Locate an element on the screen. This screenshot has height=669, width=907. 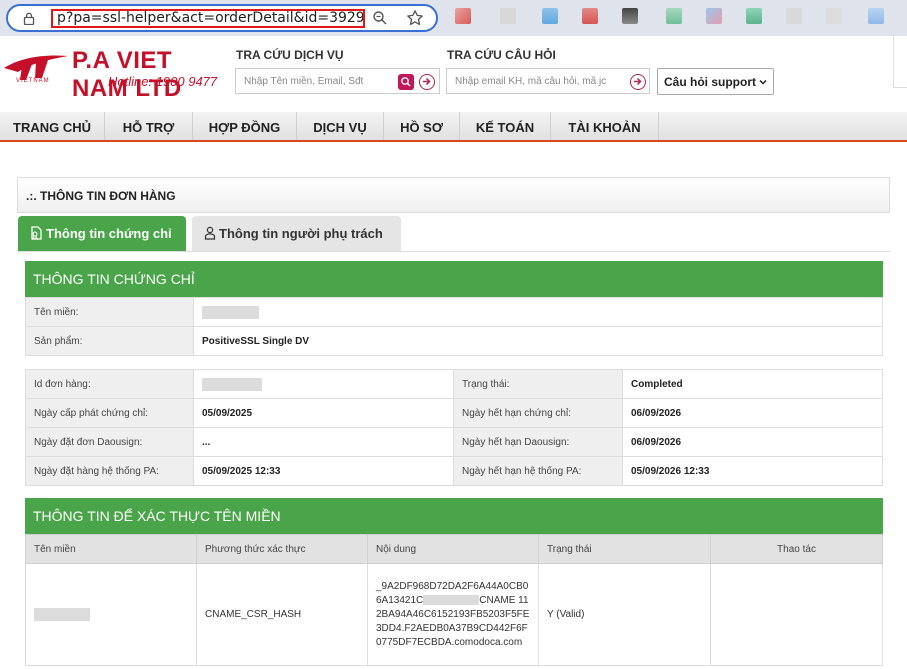
dao-expire-label: Ngày hết hạn Daousign: is located at coordinates (538, 442).